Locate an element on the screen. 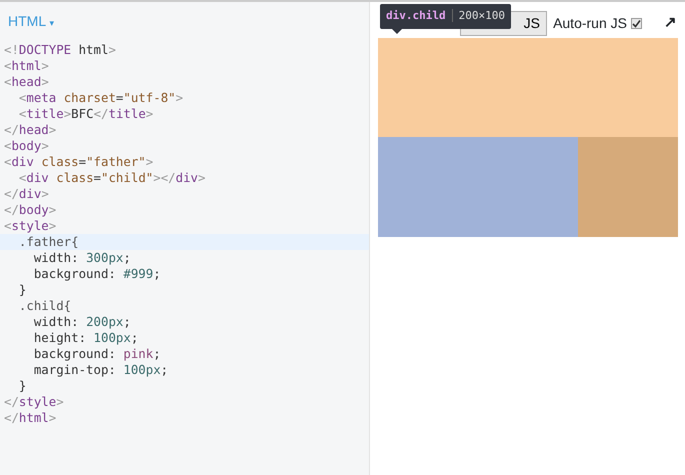 This screenshot has width=685, height=475. code-line: <!DOCTYPE html> is located at coordinates (60, 50).